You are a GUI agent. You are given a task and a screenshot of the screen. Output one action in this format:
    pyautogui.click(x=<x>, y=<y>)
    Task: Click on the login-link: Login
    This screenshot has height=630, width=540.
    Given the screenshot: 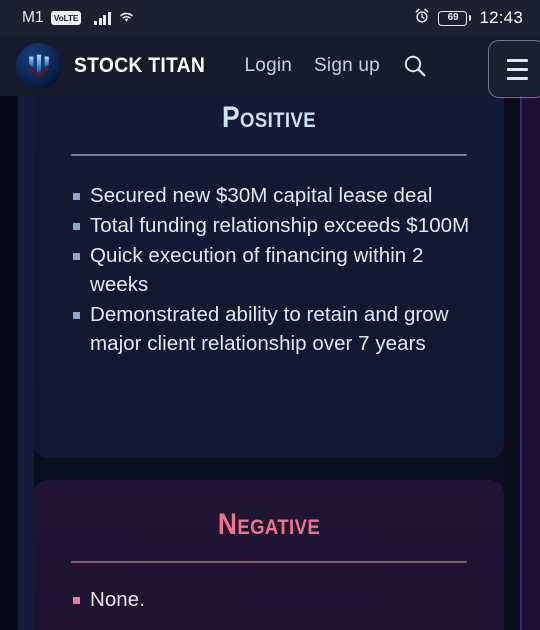 What is the action you would take?
    pyautogui.click(x=269, y=66)
    